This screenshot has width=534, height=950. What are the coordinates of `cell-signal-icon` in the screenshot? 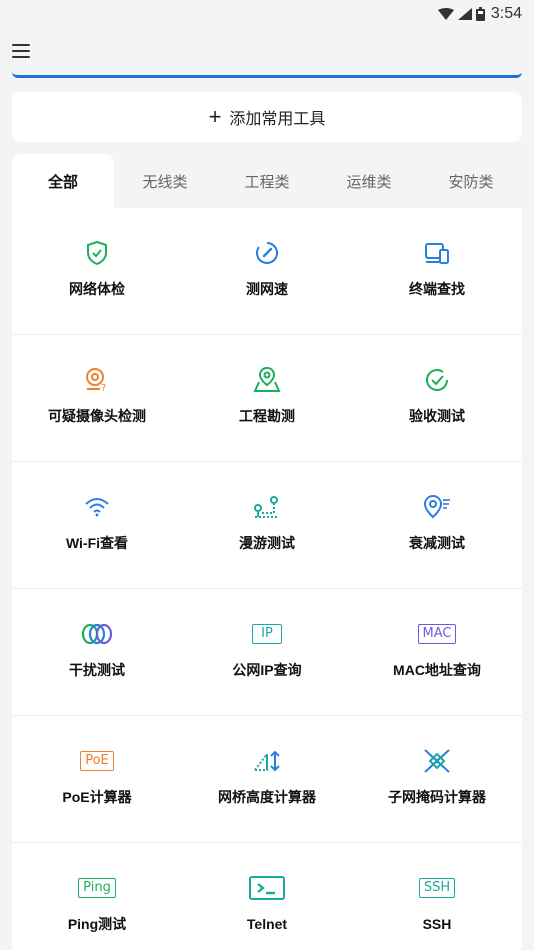 It's located at (464, 14).